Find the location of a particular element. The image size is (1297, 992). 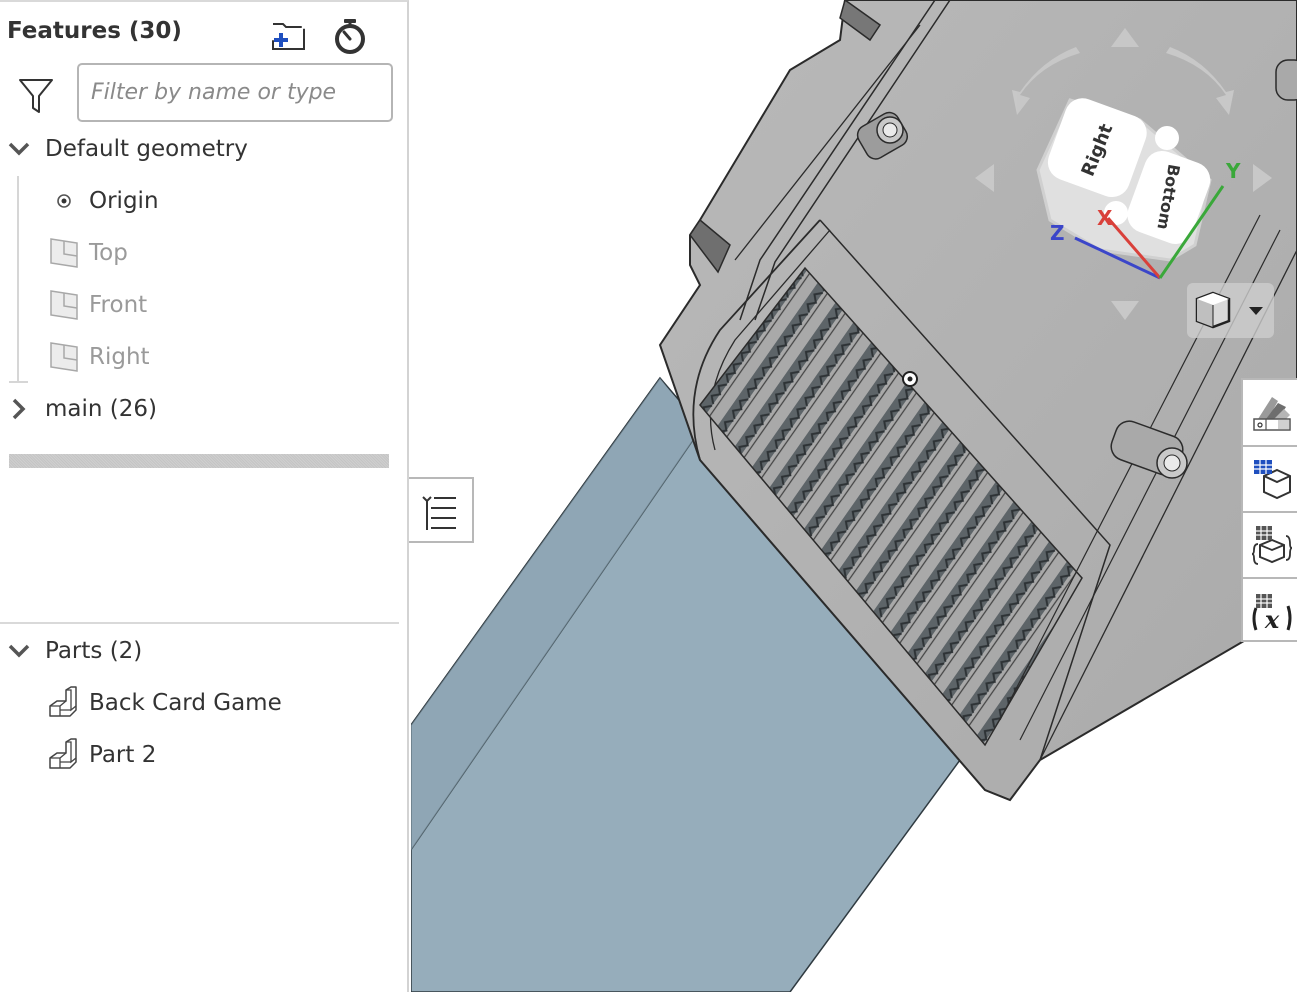

stopwatch-icon is located at coordinates (350, 36).